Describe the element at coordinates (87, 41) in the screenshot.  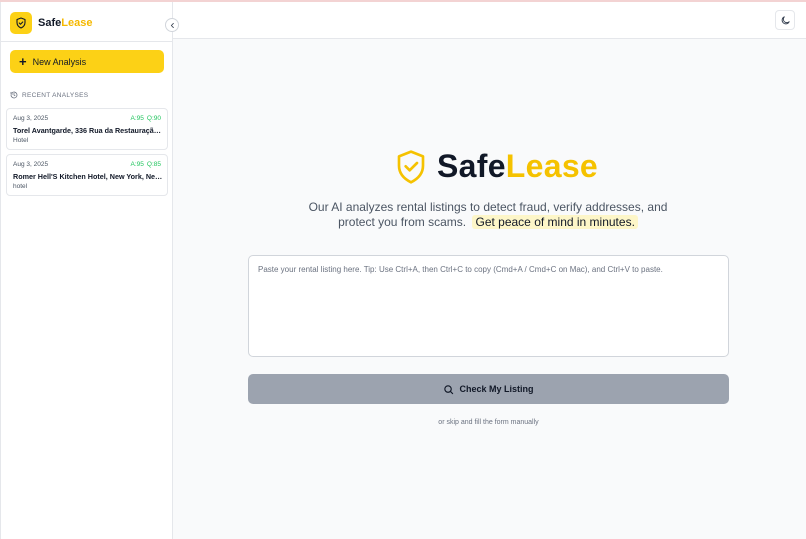
I see `sidebar-divider` at that location.